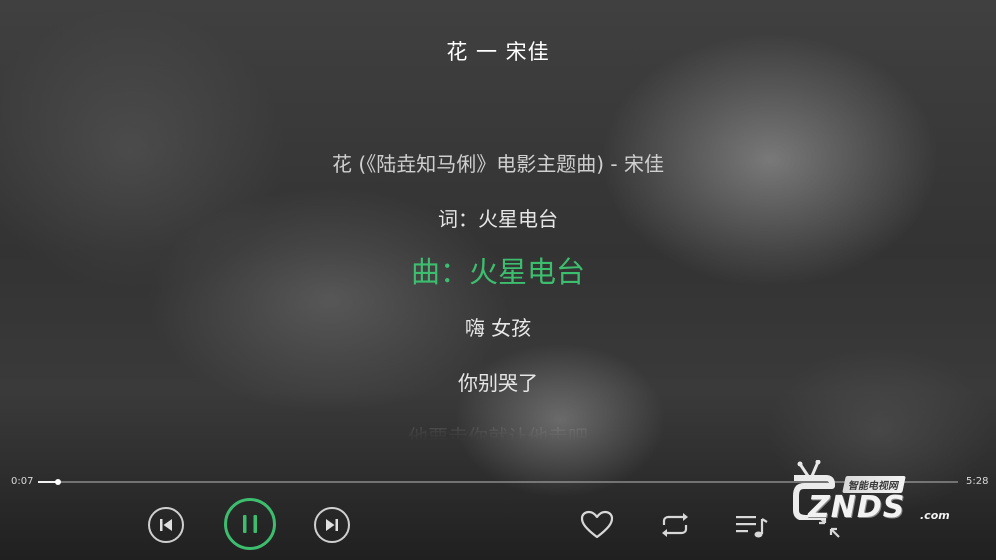 This screenshot has width=996, height=560. Describe the element at coordinates (498, 433) in the screenshot. I see `lyric-line-upcoming: 他要走你就让他走吧` at that location.